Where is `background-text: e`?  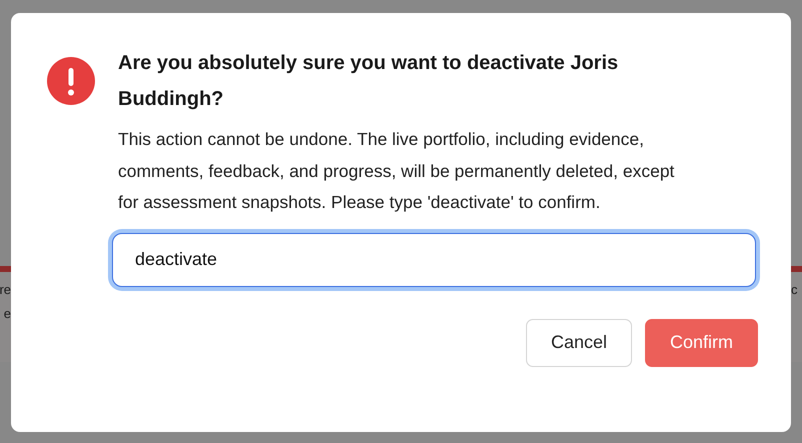
background-text: e is located at coordinates (7, 314).